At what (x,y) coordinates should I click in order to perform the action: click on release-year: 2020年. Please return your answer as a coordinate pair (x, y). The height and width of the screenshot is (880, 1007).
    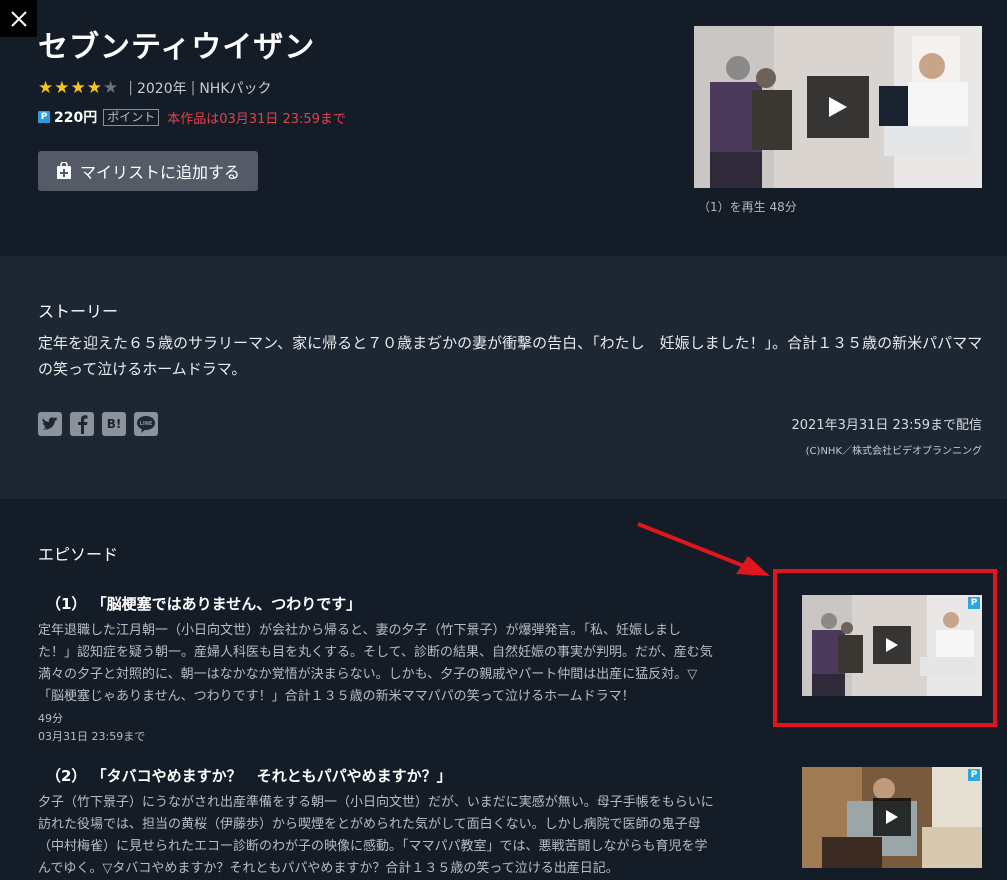
    Looking at the image, I should click on (161, 89).